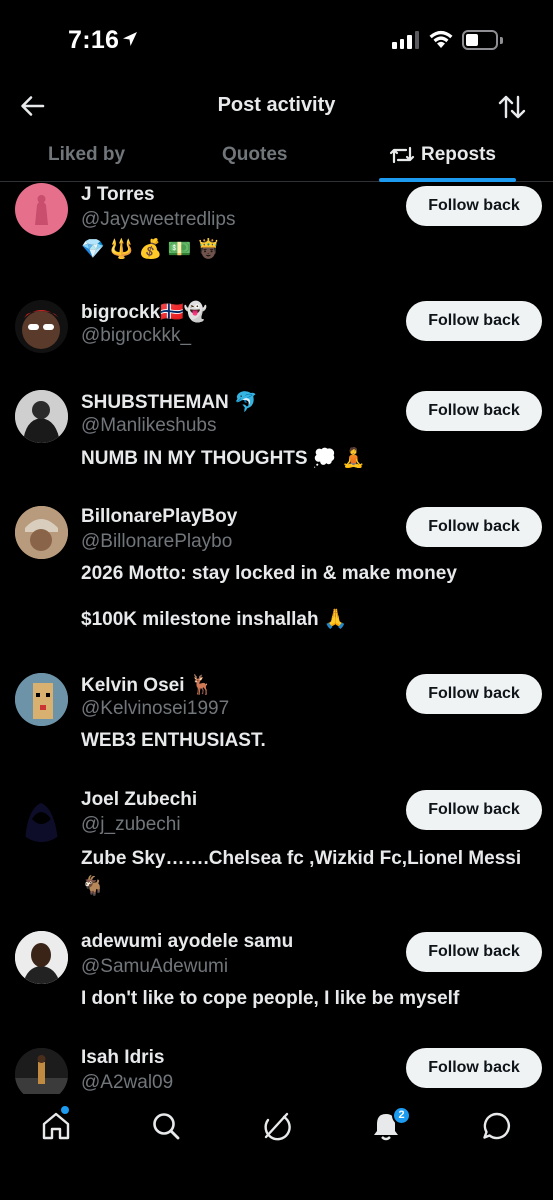 This screenshot has width=553, height=1200. Describe the element at coordinates (480, 40) in the screenshot. I see `battery-icon` at that location.